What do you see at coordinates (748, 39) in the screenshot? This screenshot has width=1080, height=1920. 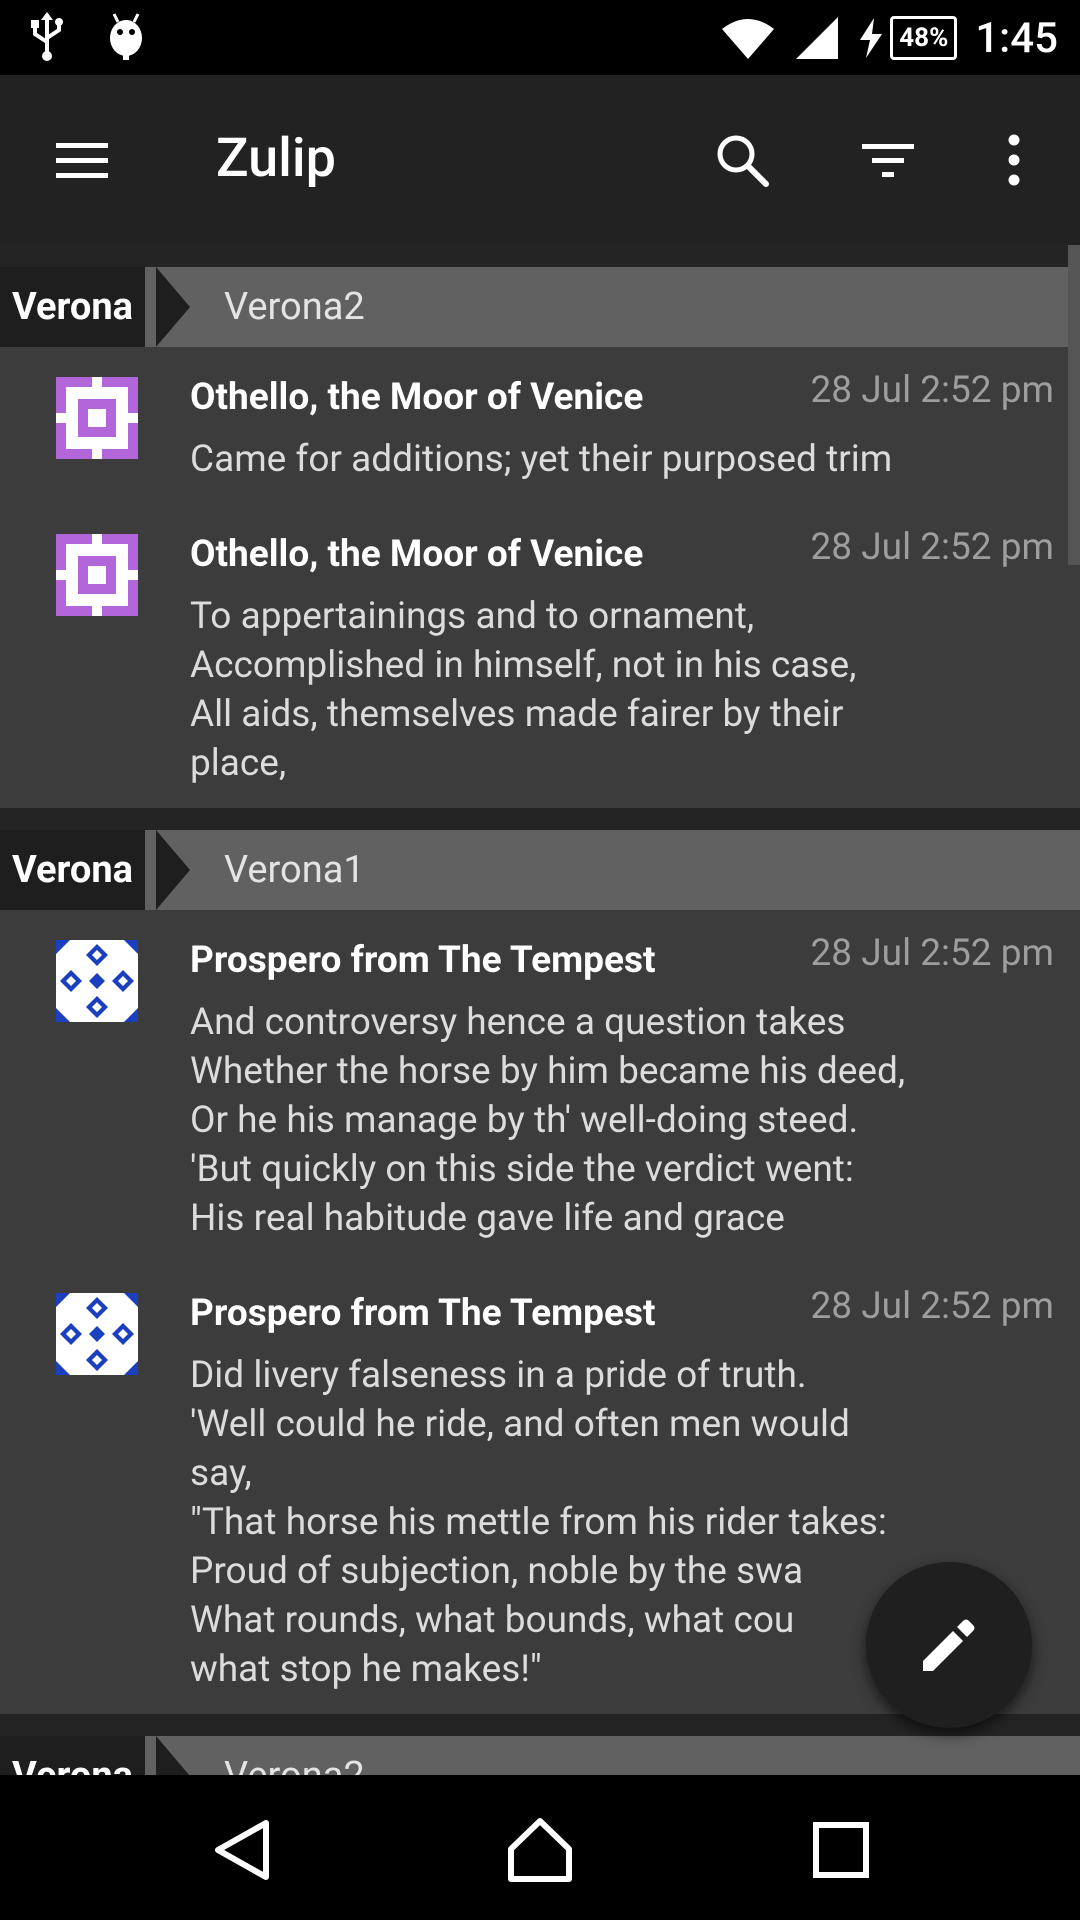 I see `wifi-icon` at bounding box center [748, 39].